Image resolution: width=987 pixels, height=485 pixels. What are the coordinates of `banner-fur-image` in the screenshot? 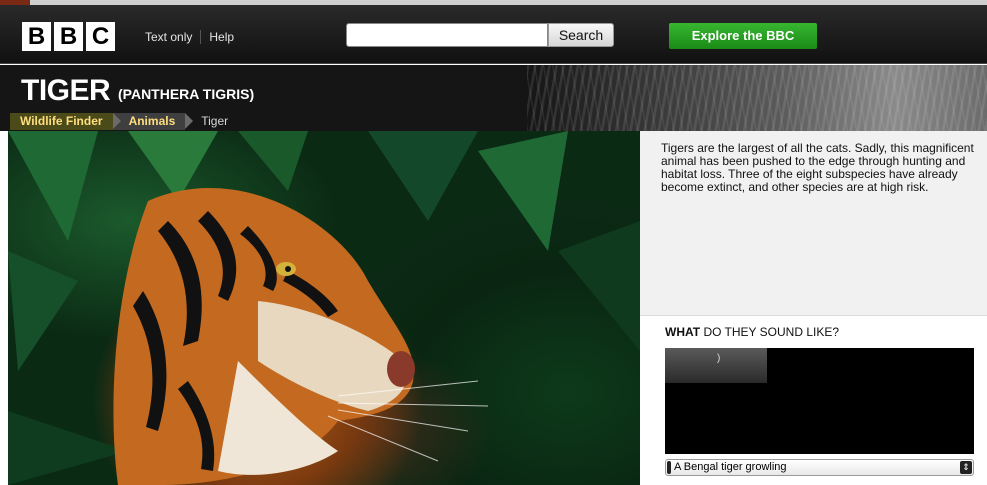 It's located at (757, 98).